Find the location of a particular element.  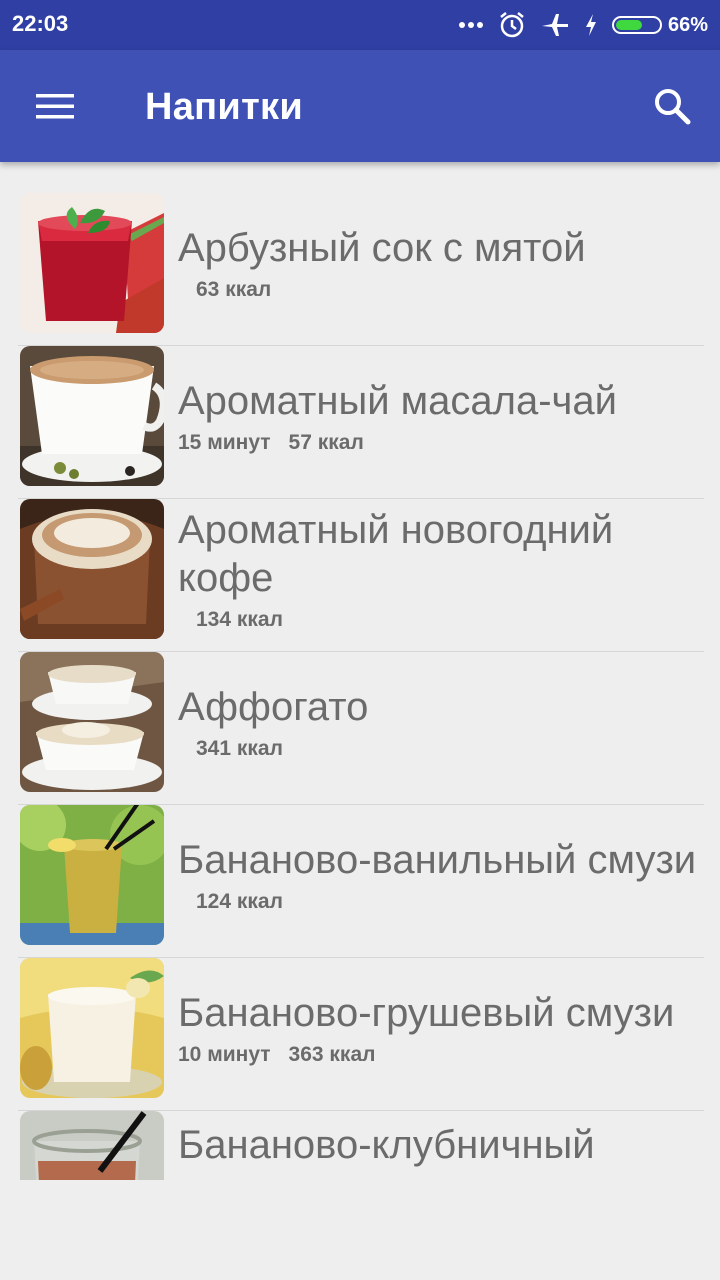

list-item: Бананово-грушевый смузи 10 минут 363 ккал is located at coordinates (361, 1034).